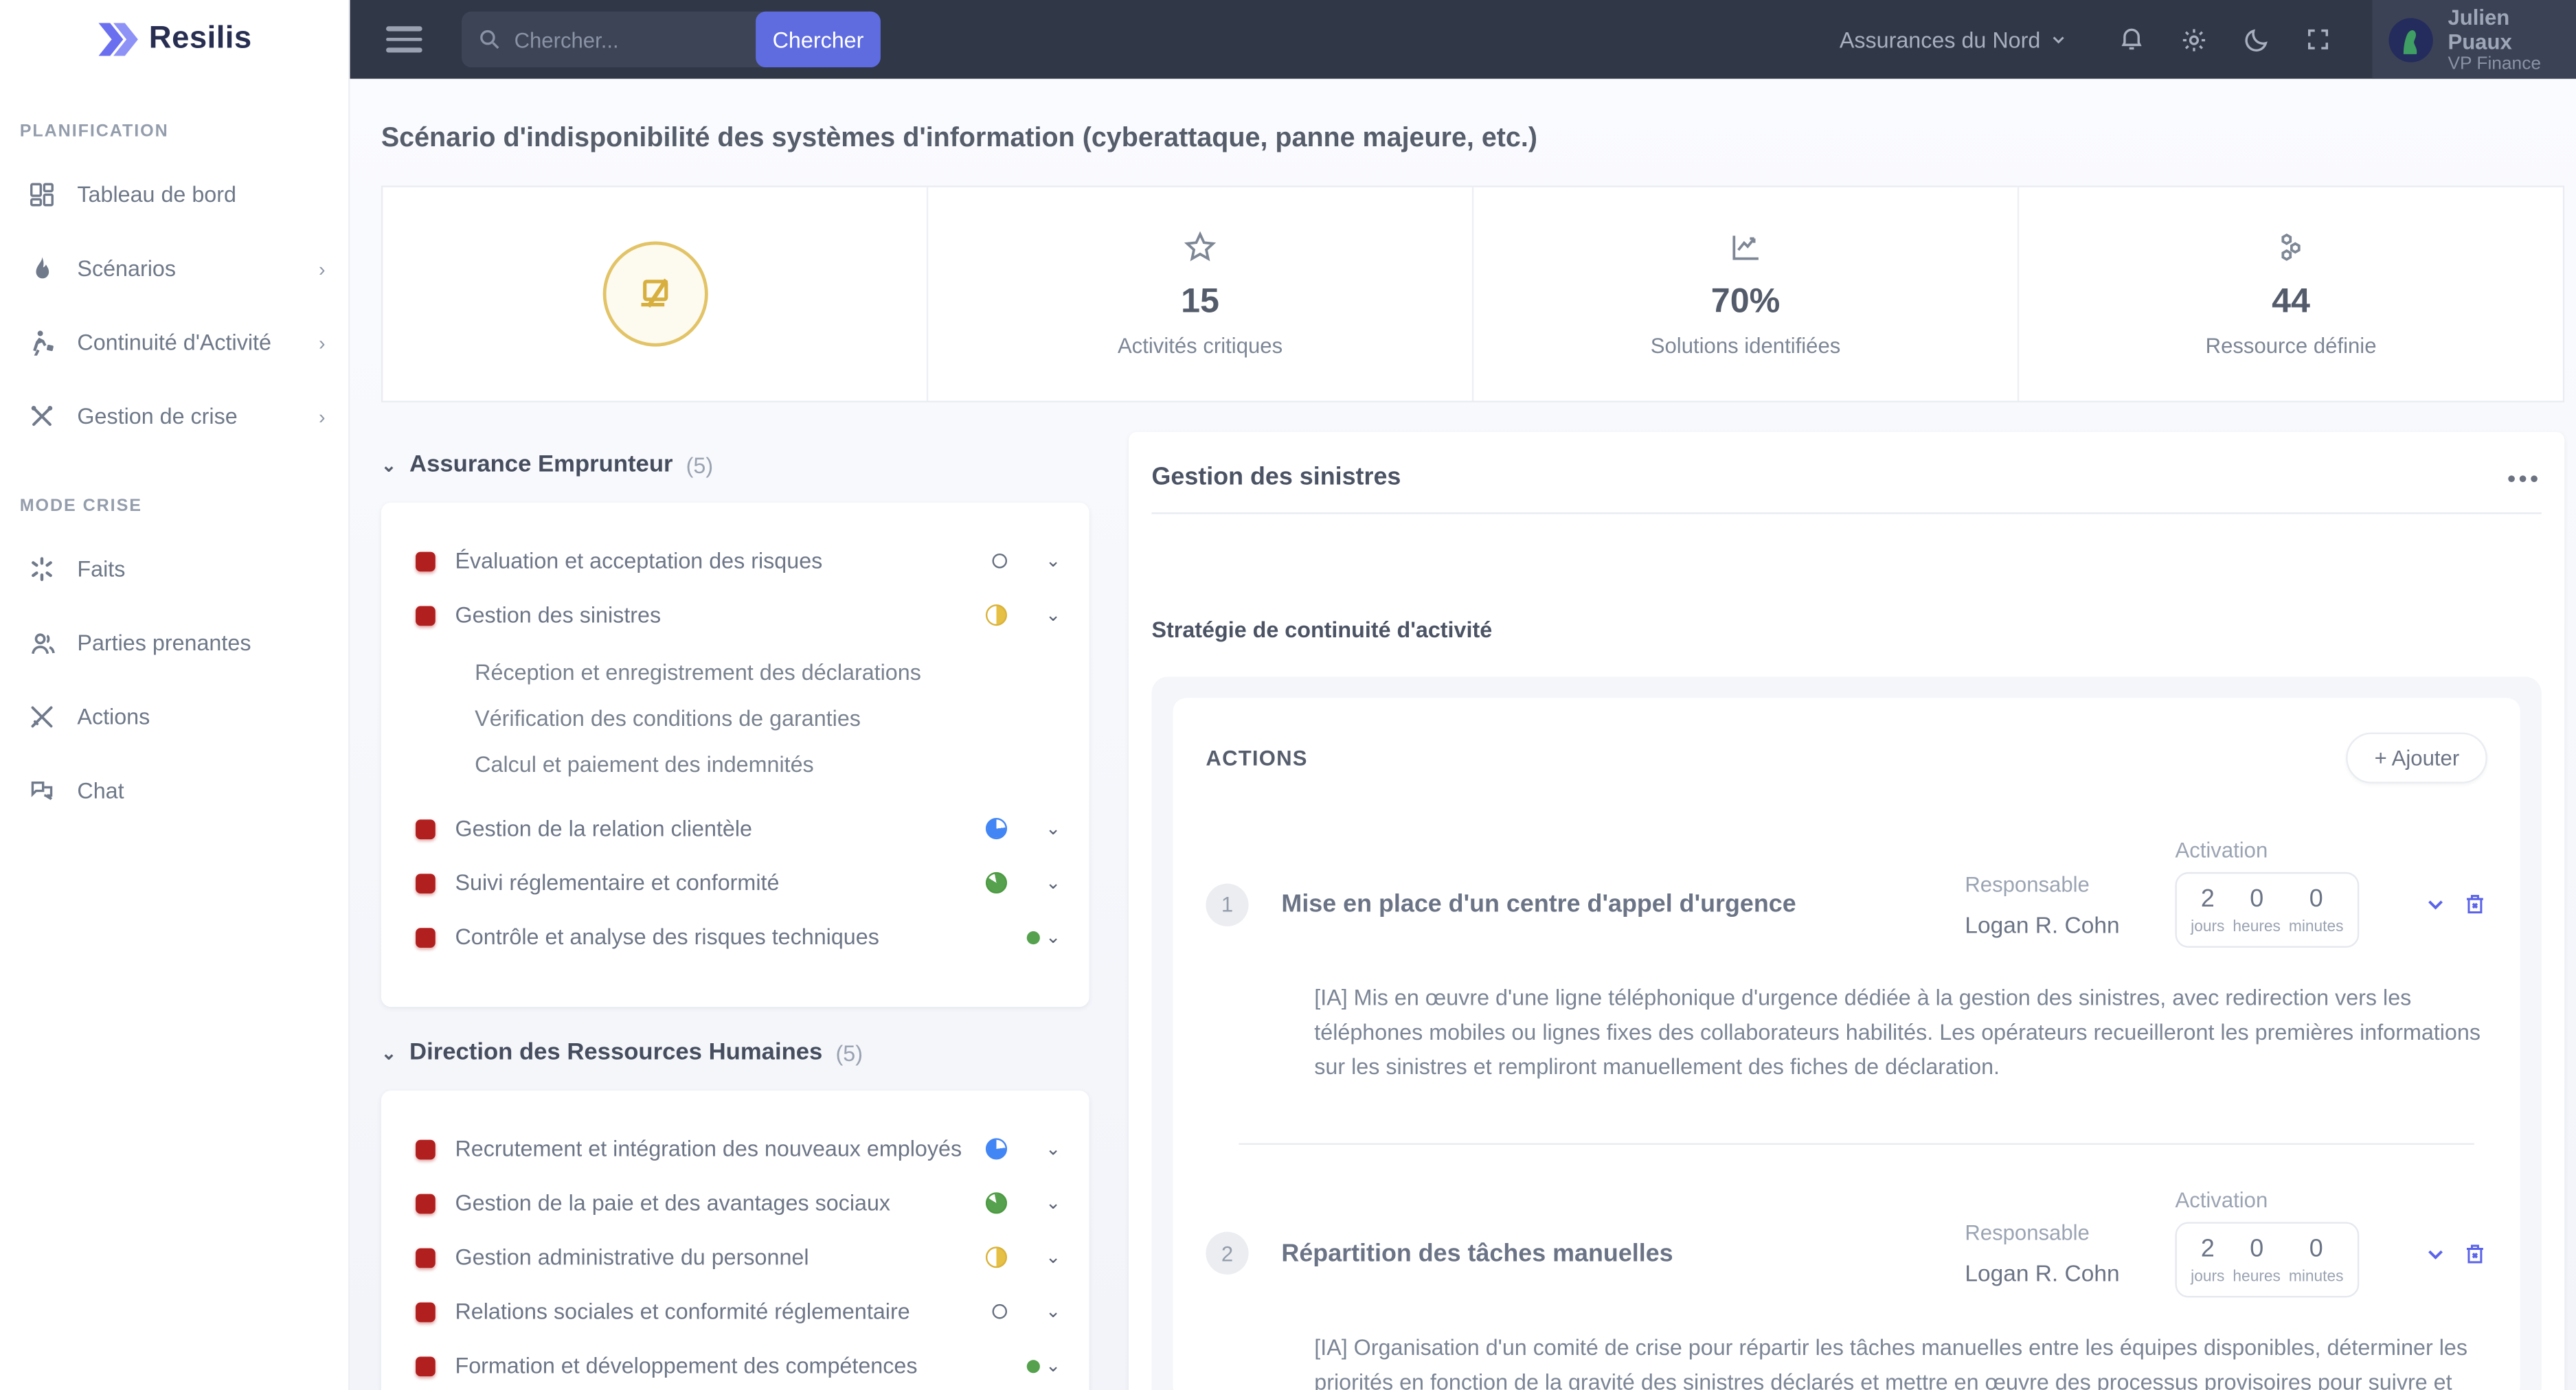 The image size is (2576, 1390). I want to click on ellipsis-menu-icon: •••, so click(2524, 477).